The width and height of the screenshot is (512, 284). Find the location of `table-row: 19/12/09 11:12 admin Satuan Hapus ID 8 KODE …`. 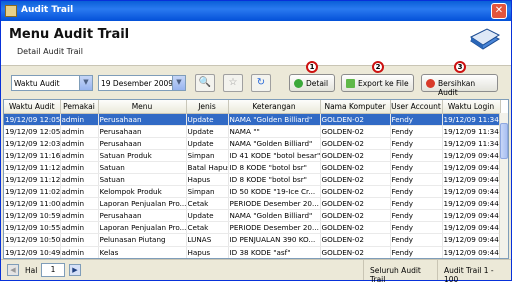

table-row: 19/12/09 11:12 admin Satuan Hapus ID 8 KODE … is located at coordinates (252, 180).